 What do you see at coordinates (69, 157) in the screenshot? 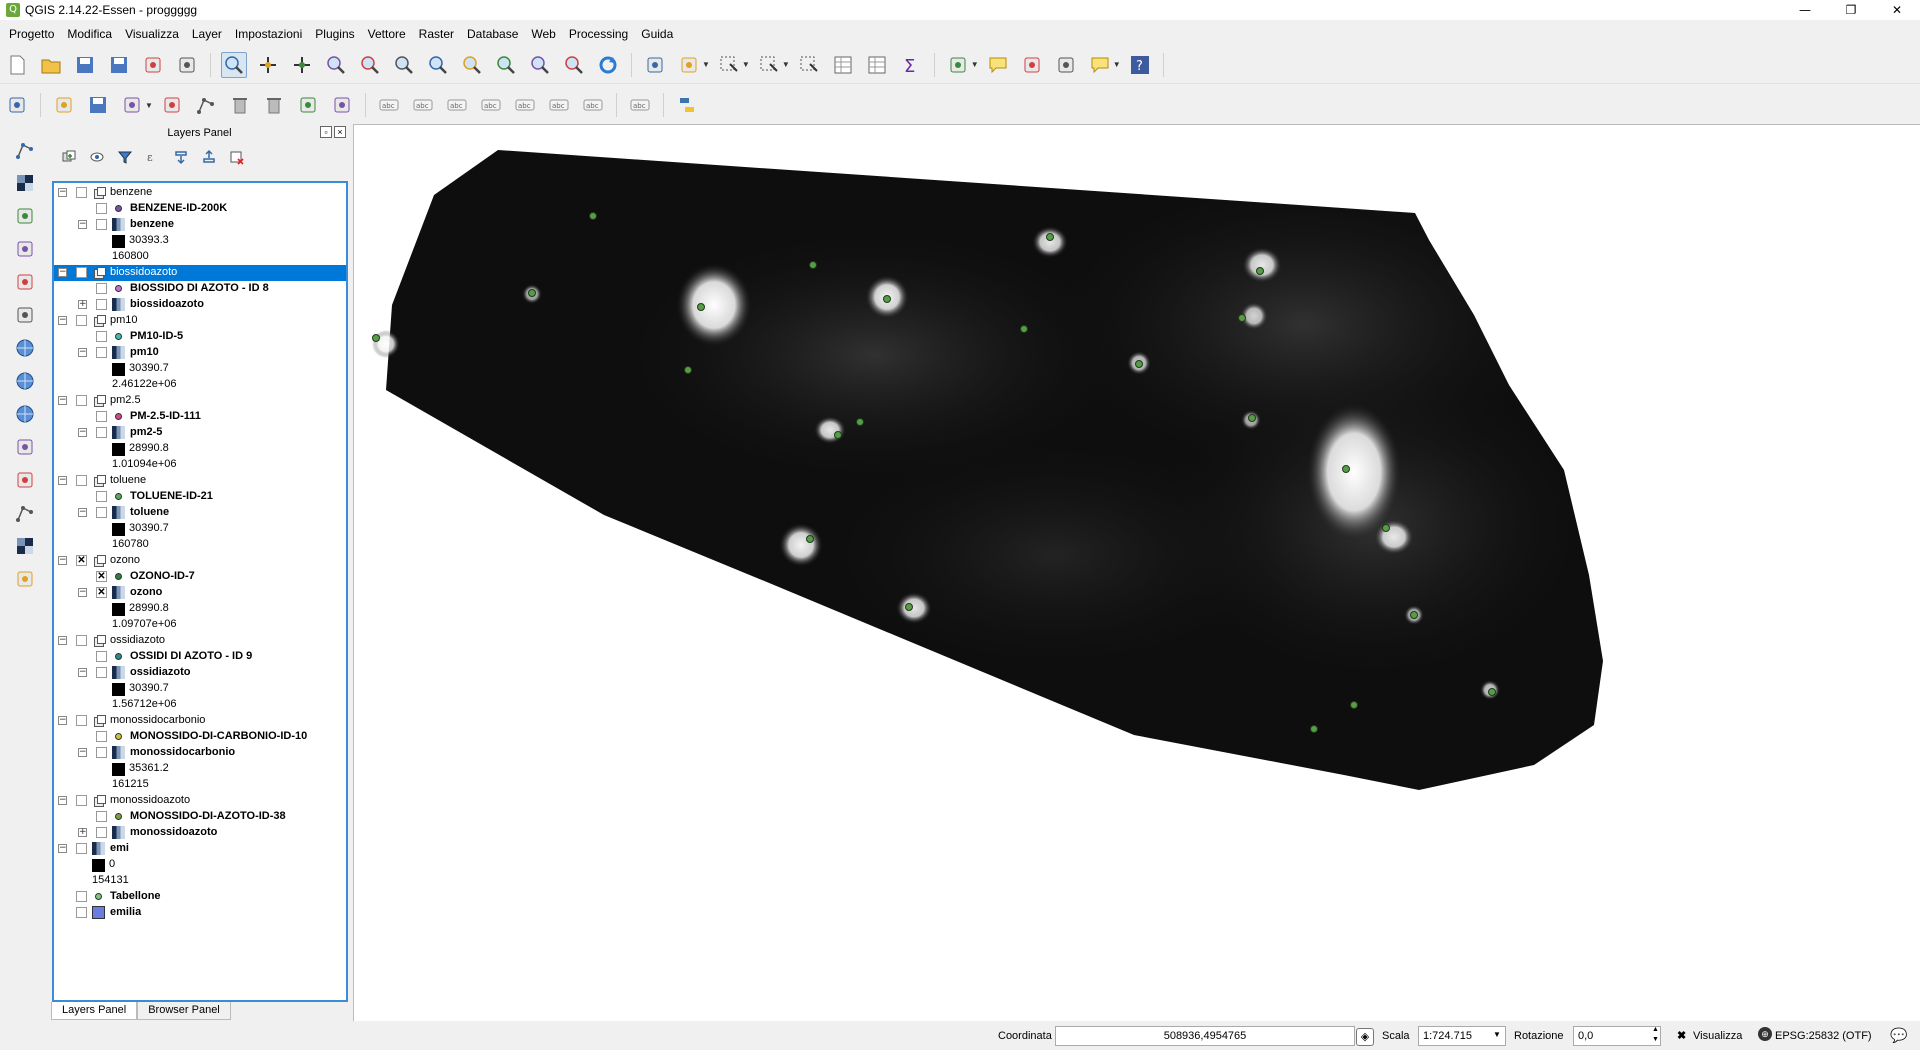
I see `add-group-icon` at bounding box center [69, 157].